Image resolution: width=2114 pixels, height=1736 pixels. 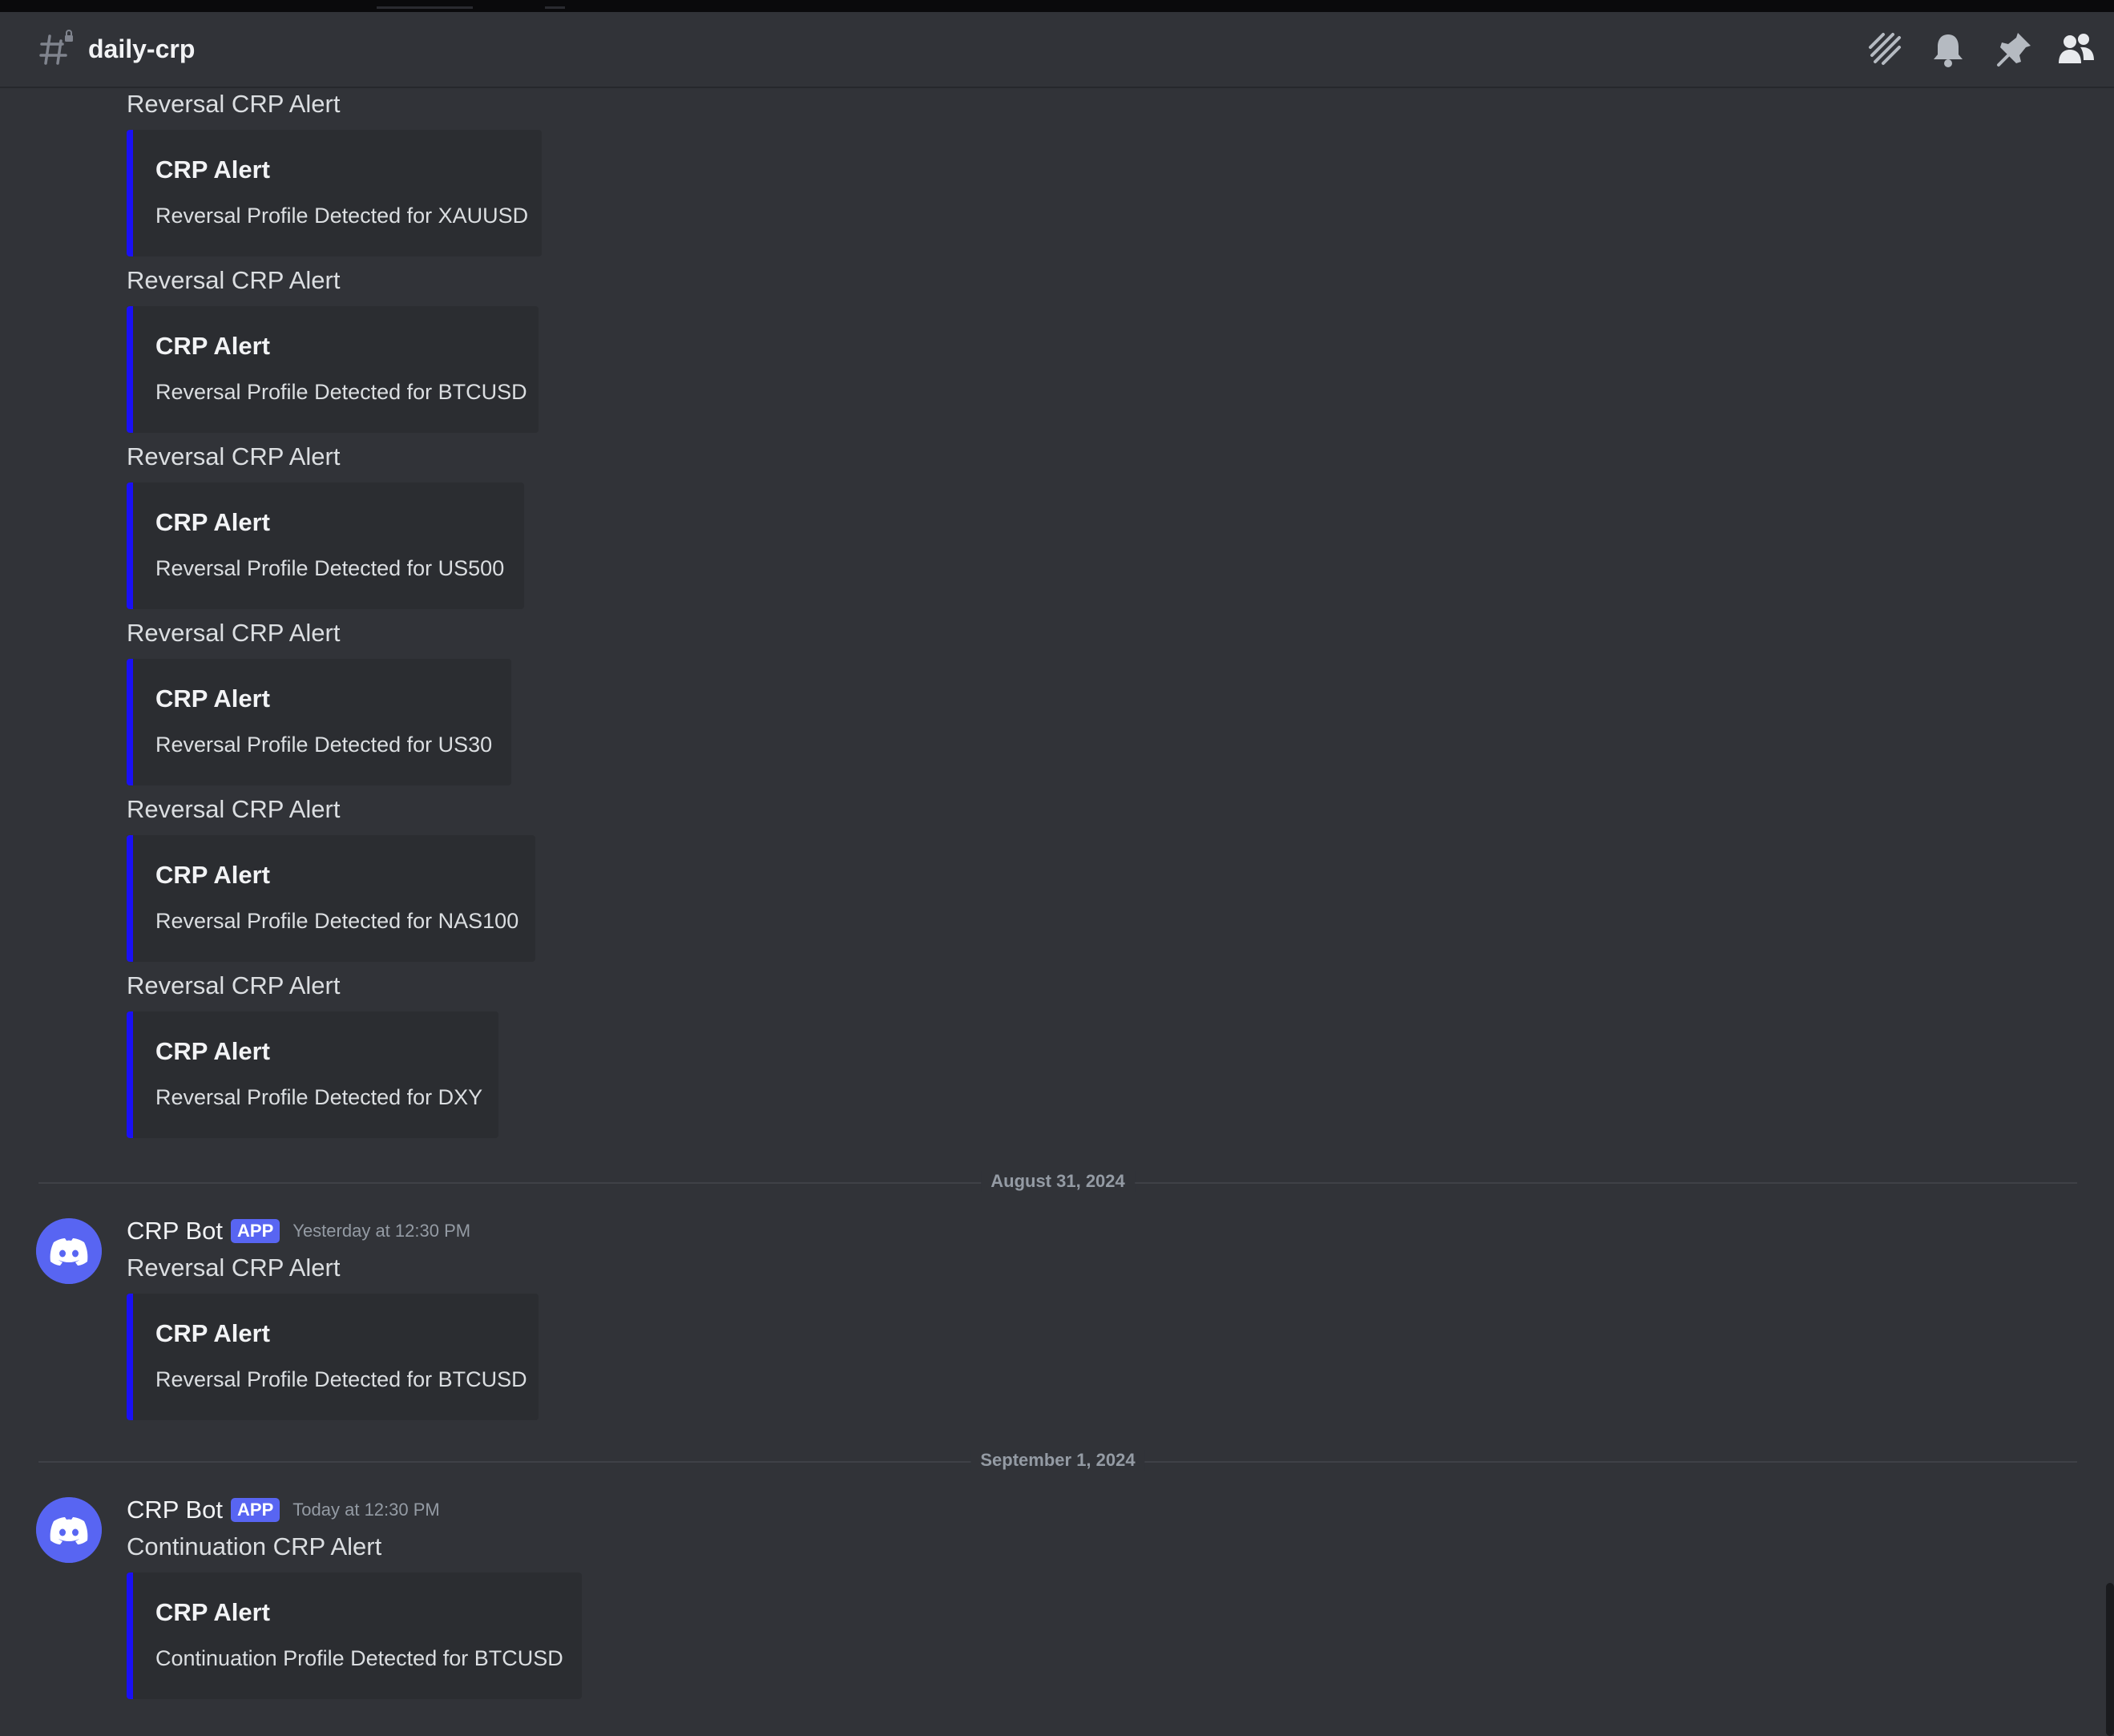 What do you see at coordinates (1057, 50) in the screenshot?
I see `channel-header: daily-crp` at bounding box center [1057, 50].